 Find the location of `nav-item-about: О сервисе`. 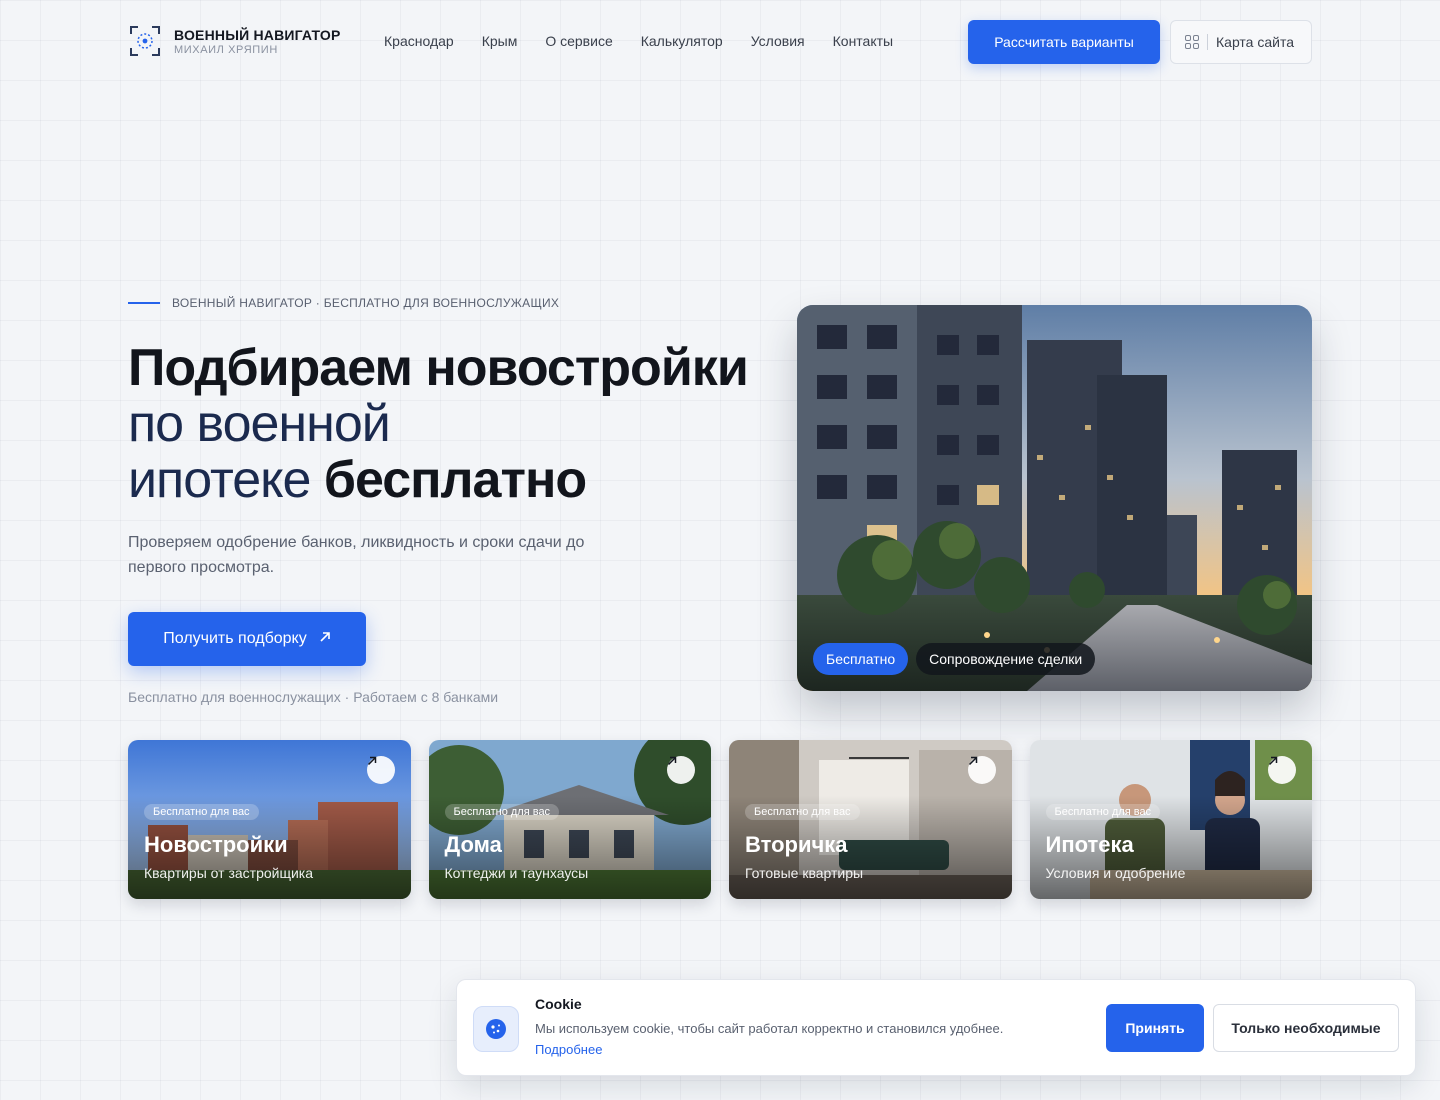

nav-item-about: О сервисе is located at coordinates (578, 41).